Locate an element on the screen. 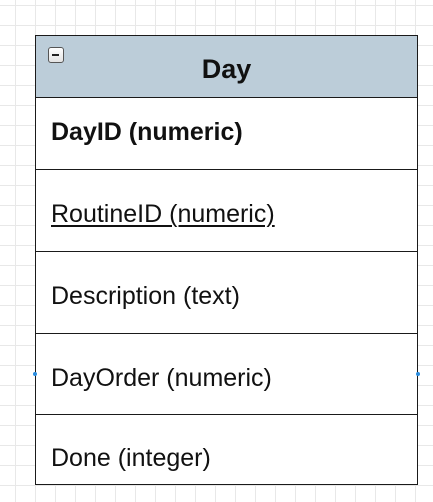 Image resolution: width=433 pixels, height=502 pixels. attribute-row: RoutineID (numeric) is located at coordinates (226, 211).